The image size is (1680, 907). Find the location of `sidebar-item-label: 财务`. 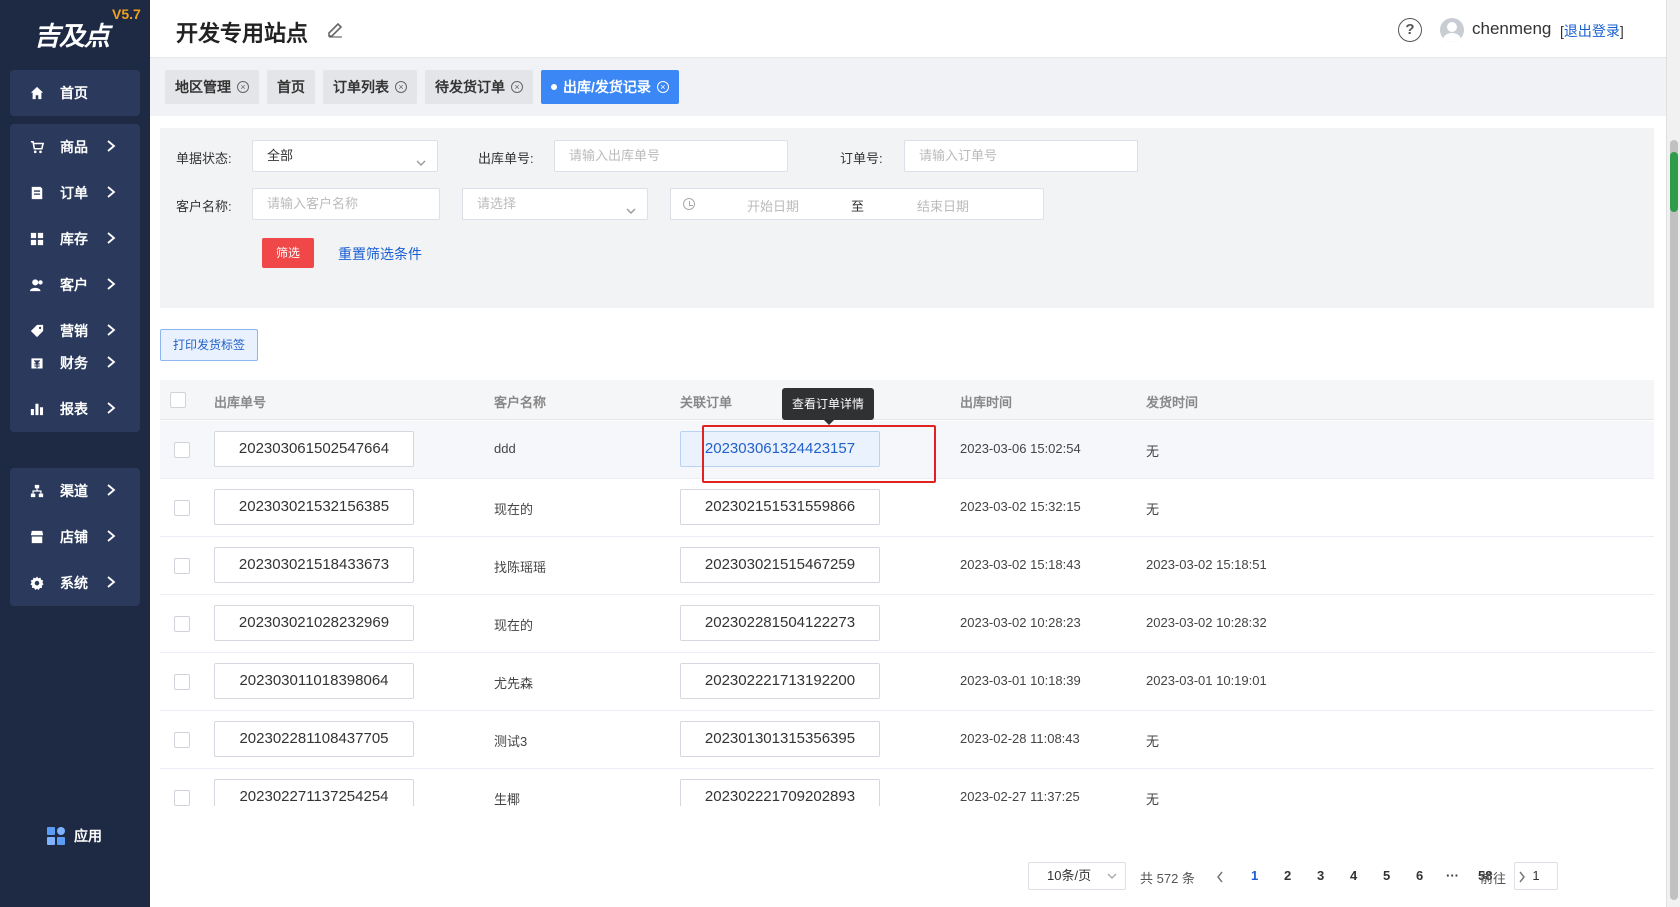

sidebar-item-label: 财务 is located at coordinates (74, 363).